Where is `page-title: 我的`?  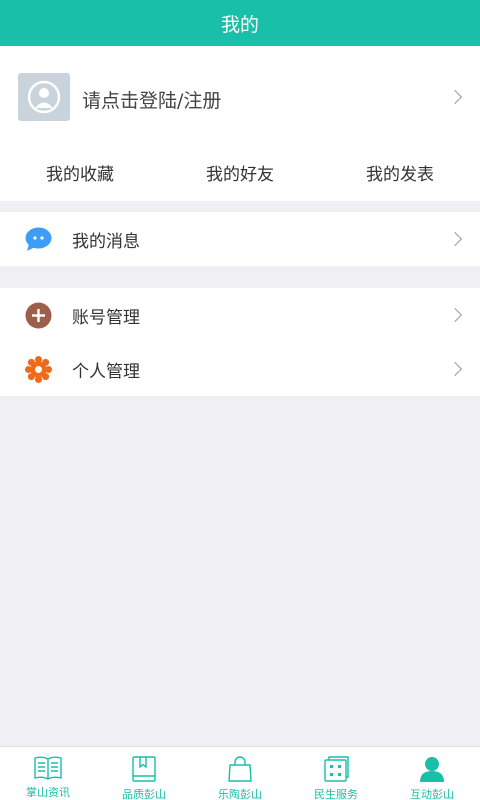
page-title: 我的 is located at coordinates (239, 24).